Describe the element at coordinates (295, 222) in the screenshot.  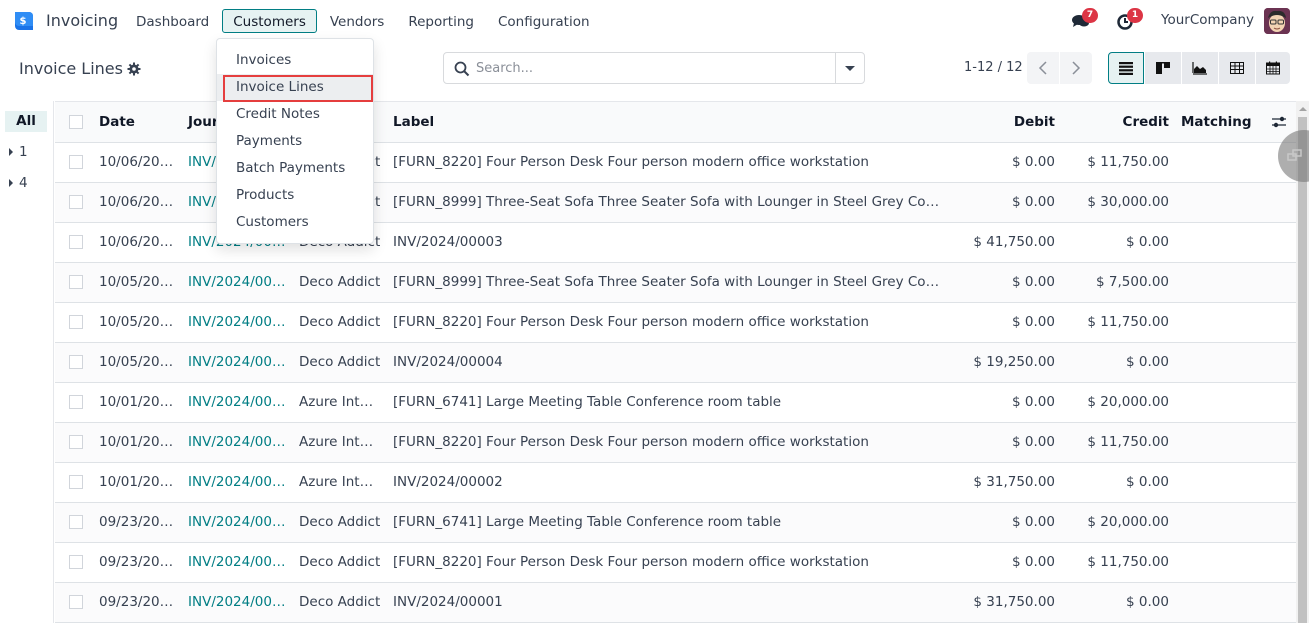
I see `dropdown-item-customers: Customers` at that location.